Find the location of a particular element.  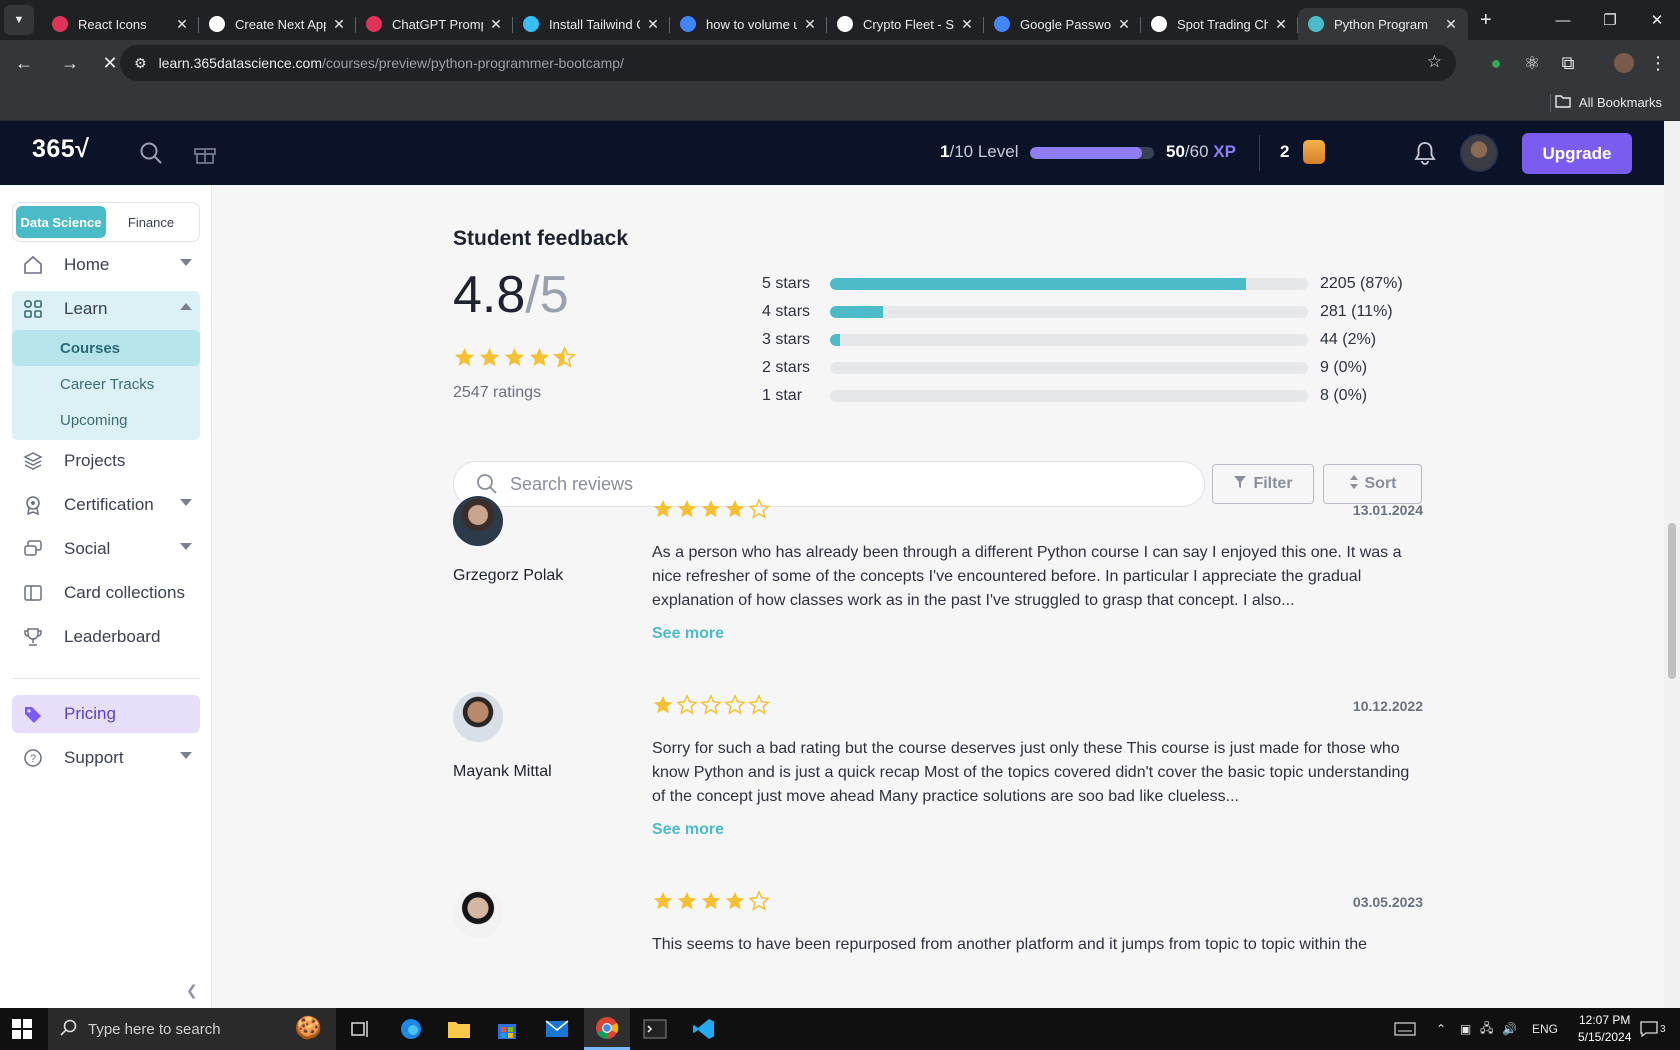

react-devtools-icon: ⚛ is located at coordinates (1532, 63).